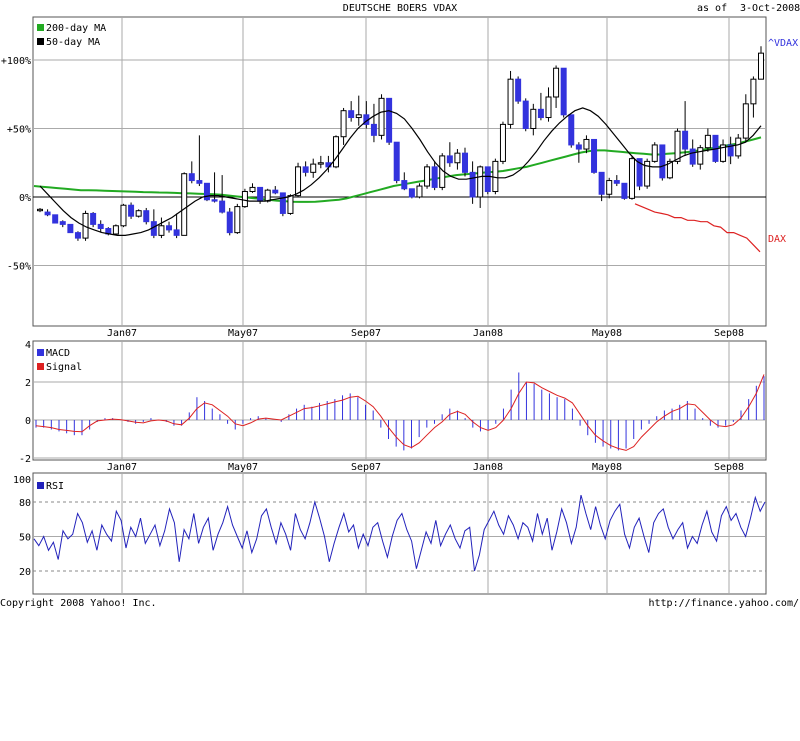 The height and width of the screenshot is (741, 800). I want to click on y-tick-label: 20, so click(25, 572).